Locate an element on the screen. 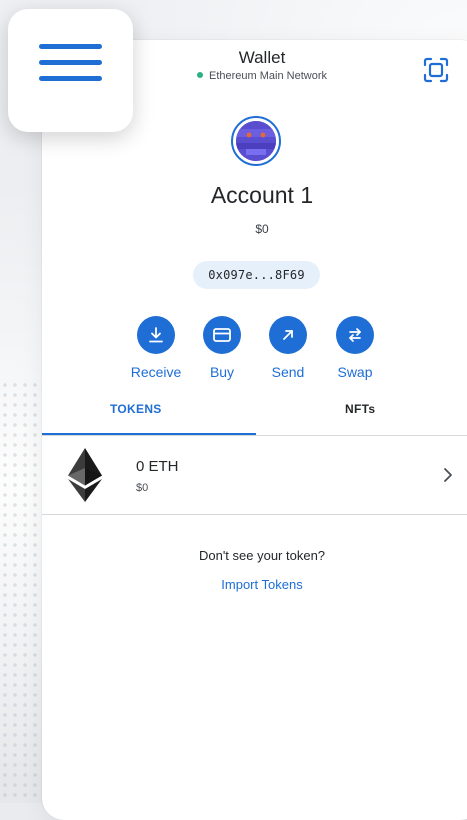 Image resolution: width=467 pixels, height=820 pixels. scan-qr-icon is located at coordinates (436, 70).